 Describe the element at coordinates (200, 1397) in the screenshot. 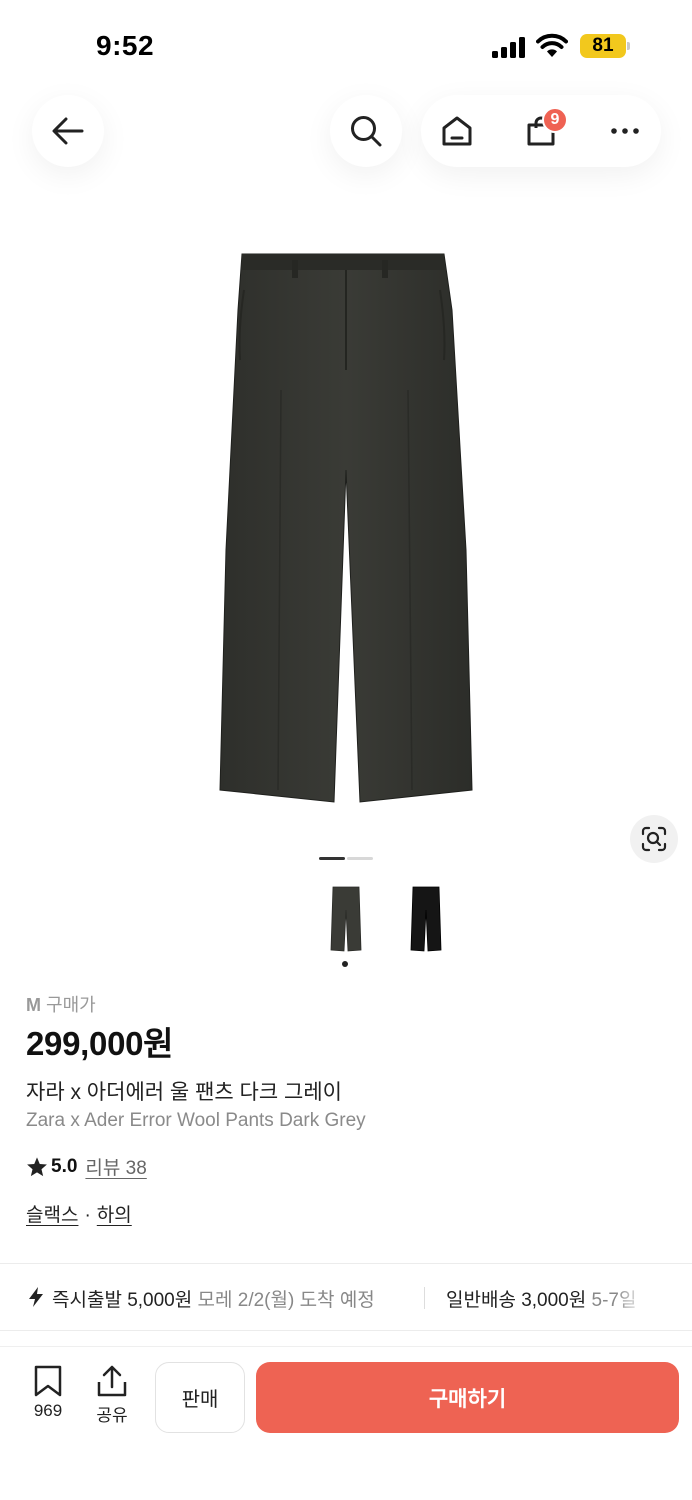

I see `sell-button: 판매` at that location.